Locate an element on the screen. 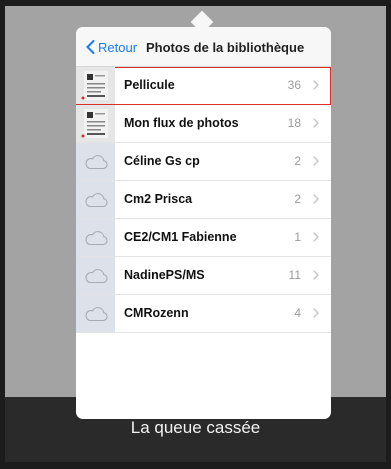 Image resolution: width=391 pixels, height=469 pixels. popover-nav-bar: Retour Photos de la bibliothèque is located at coordinates (203, 47).